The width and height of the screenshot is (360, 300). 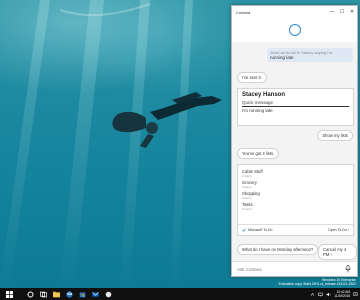 I want to click on list-item: Tasks 5 items, so click(x=295, y=206).